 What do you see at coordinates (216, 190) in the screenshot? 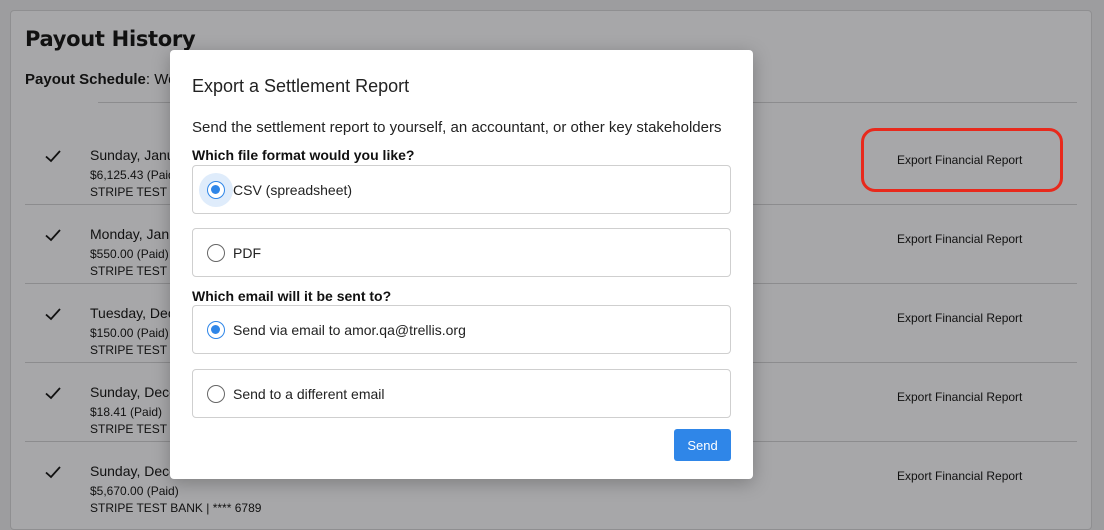
I see `radio-button-csv` at bounding box center [216, 190].